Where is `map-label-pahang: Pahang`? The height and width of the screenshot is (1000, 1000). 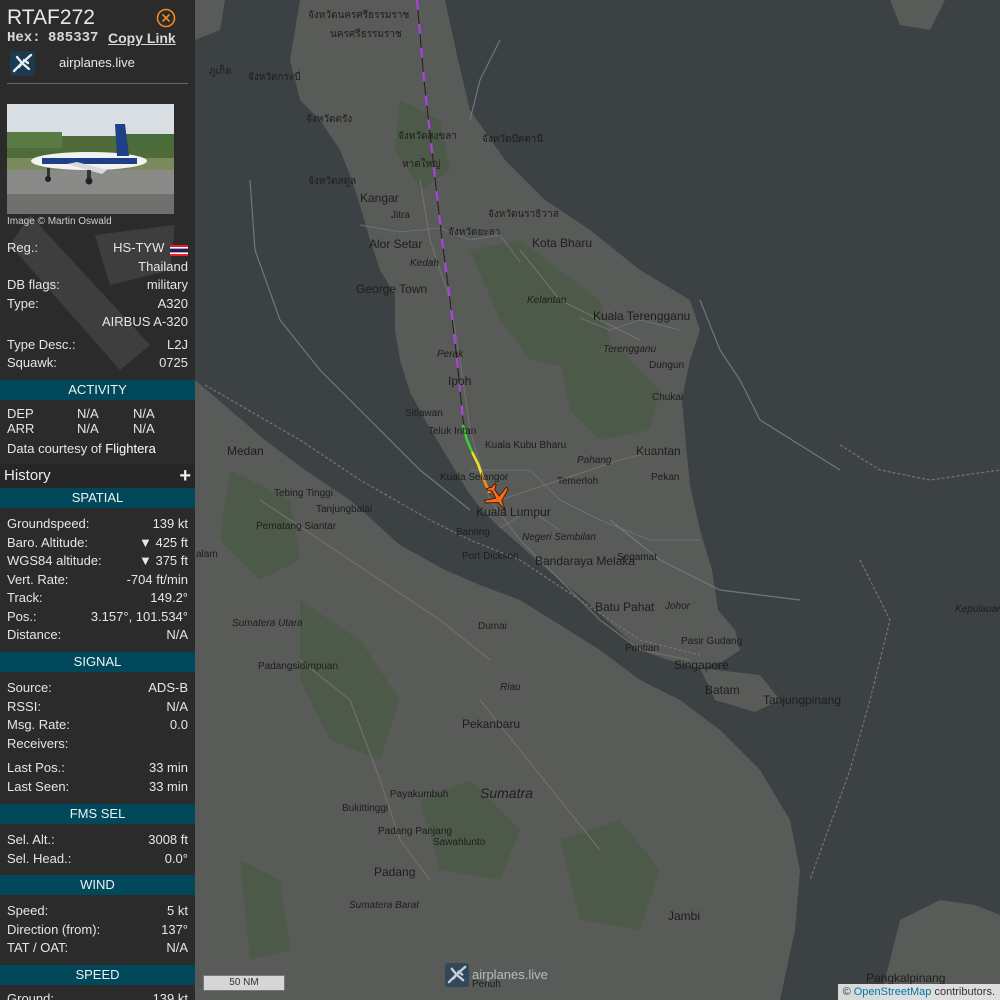
map-label-pahang: Pahang is located at coordinates (594, 460).